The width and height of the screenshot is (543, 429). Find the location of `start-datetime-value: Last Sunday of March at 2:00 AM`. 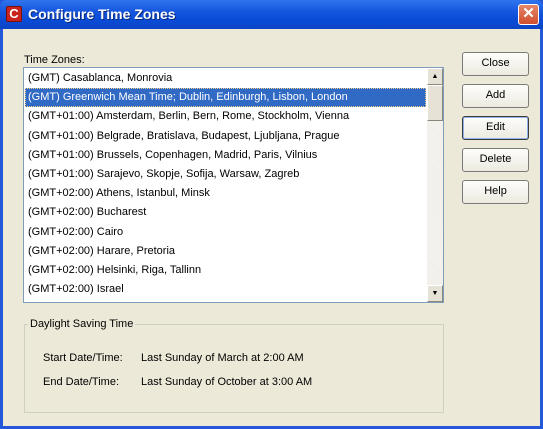

start-datetime-value: Last Sunday of March at 2:00 AM is located at coordinates (222, 358).